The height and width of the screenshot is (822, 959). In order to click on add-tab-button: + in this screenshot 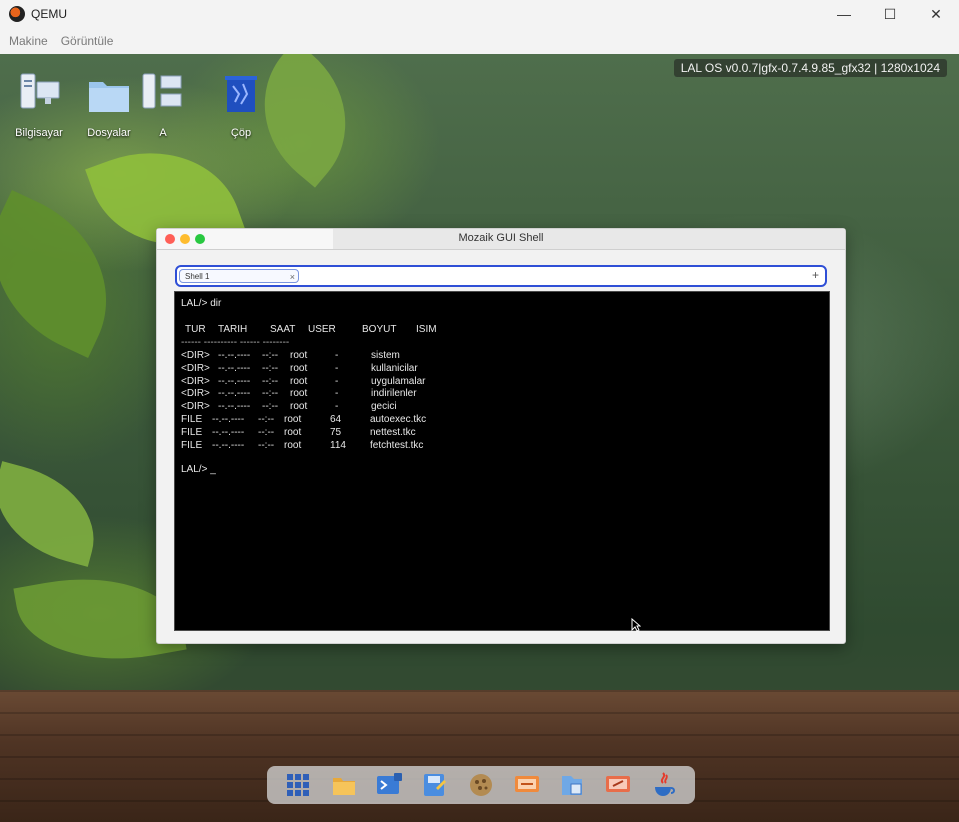, I will do `click(815, 275)`.